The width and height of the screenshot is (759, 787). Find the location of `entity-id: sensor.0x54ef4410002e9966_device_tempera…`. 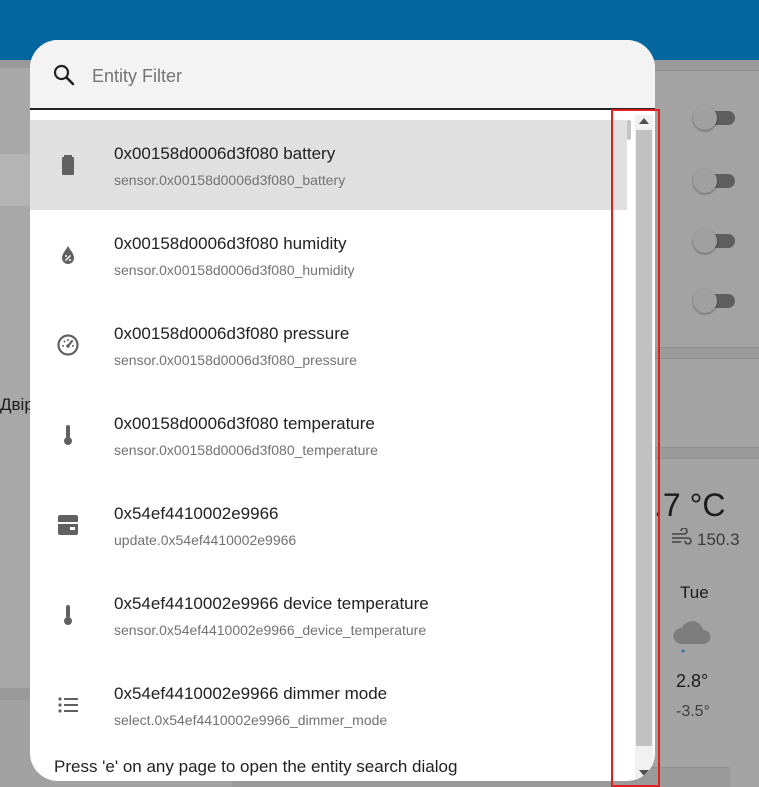

entity-id: sensor.0x54ef4410002e9966_device_tempera… is located at coordinates (270, 630).